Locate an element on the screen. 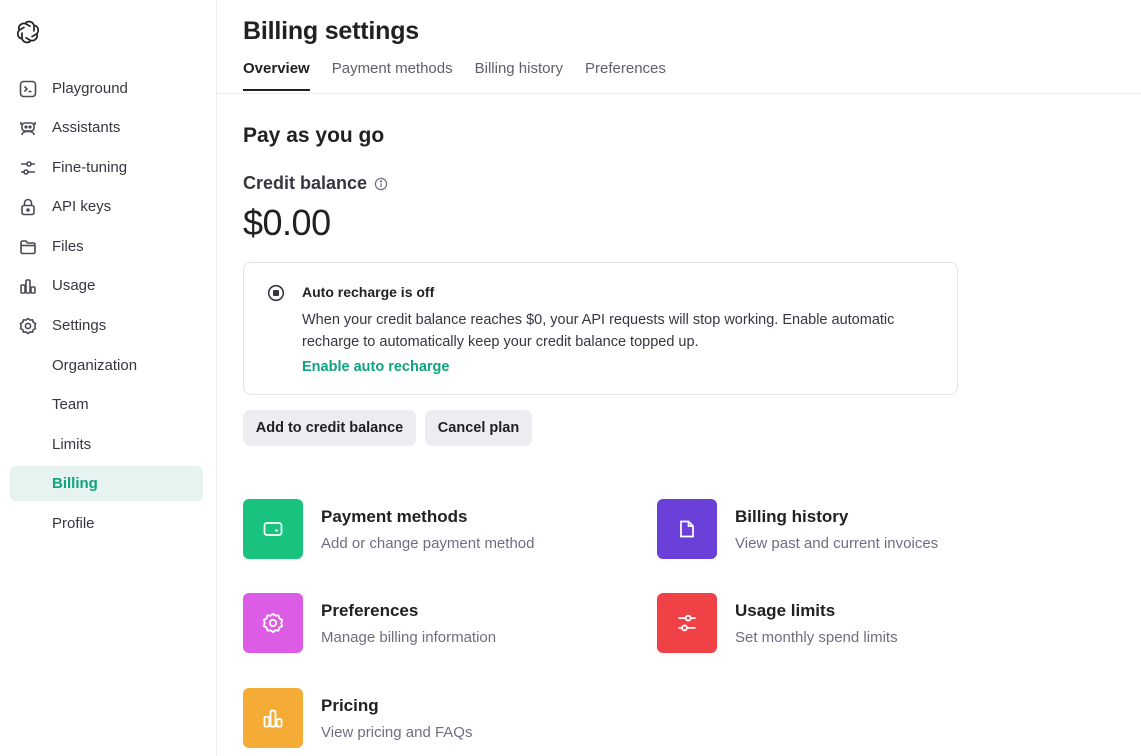  sidebar-item-api-keys: API keys is located at coordinates (106, 206).